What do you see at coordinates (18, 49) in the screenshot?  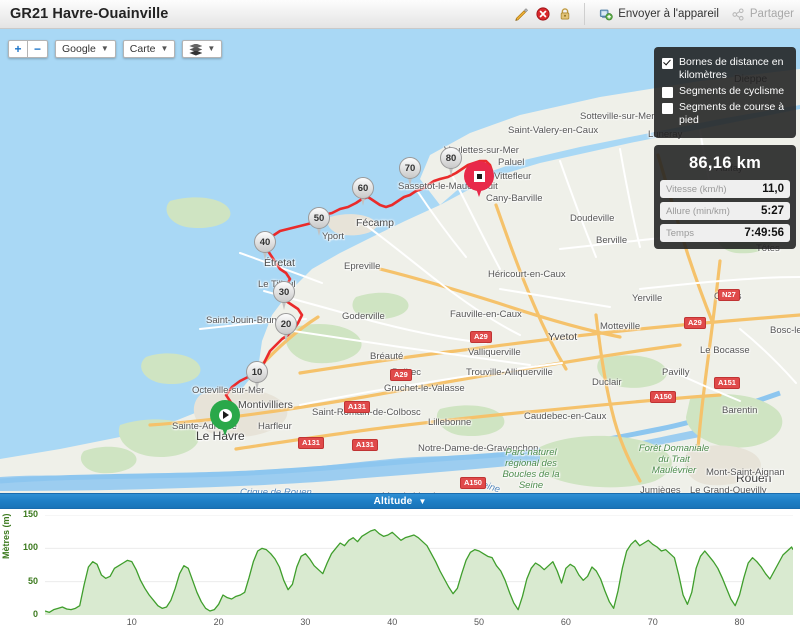 I see `zoom-in-button: +` at bounding box center [18, 49].